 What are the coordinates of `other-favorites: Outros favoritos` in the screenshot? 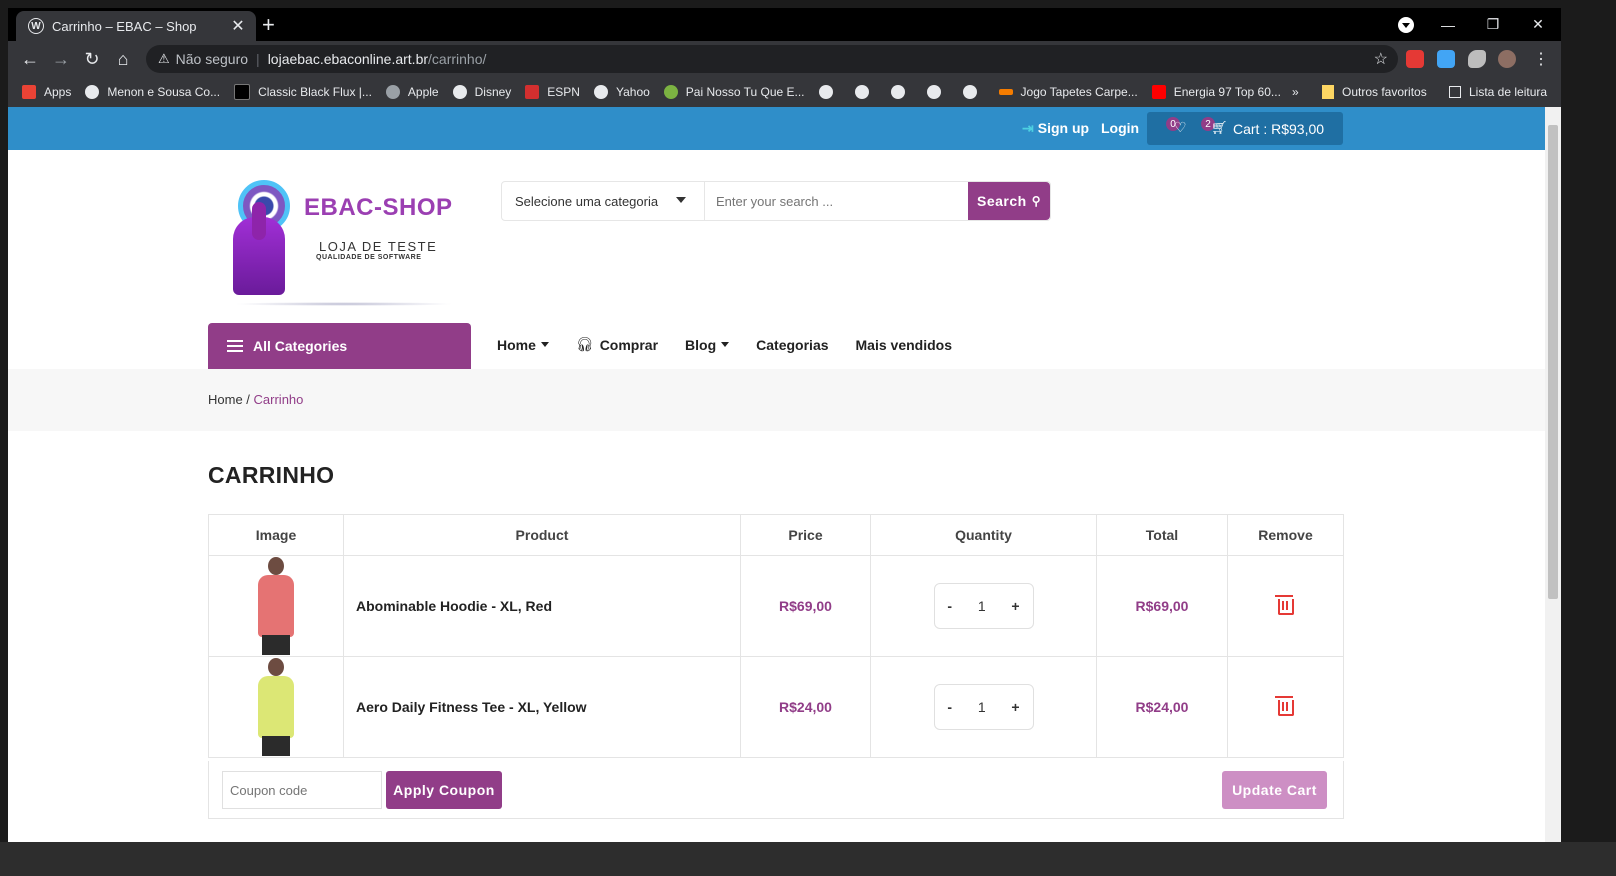 It's located at (1374, 92).